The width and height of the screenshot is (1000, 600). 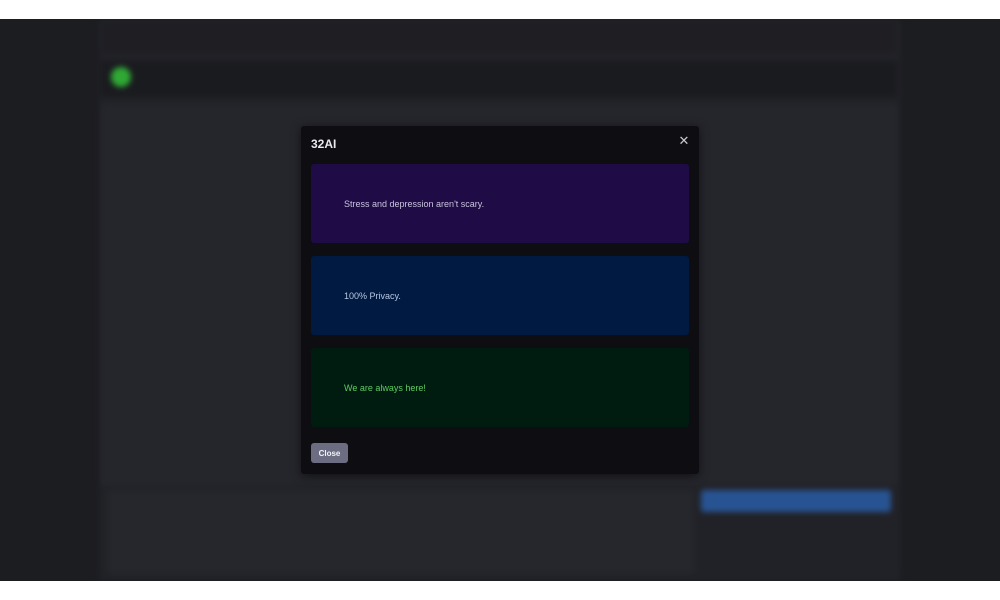 I want to click on info-card-text: We are always here!, so click(x=385, y=388).